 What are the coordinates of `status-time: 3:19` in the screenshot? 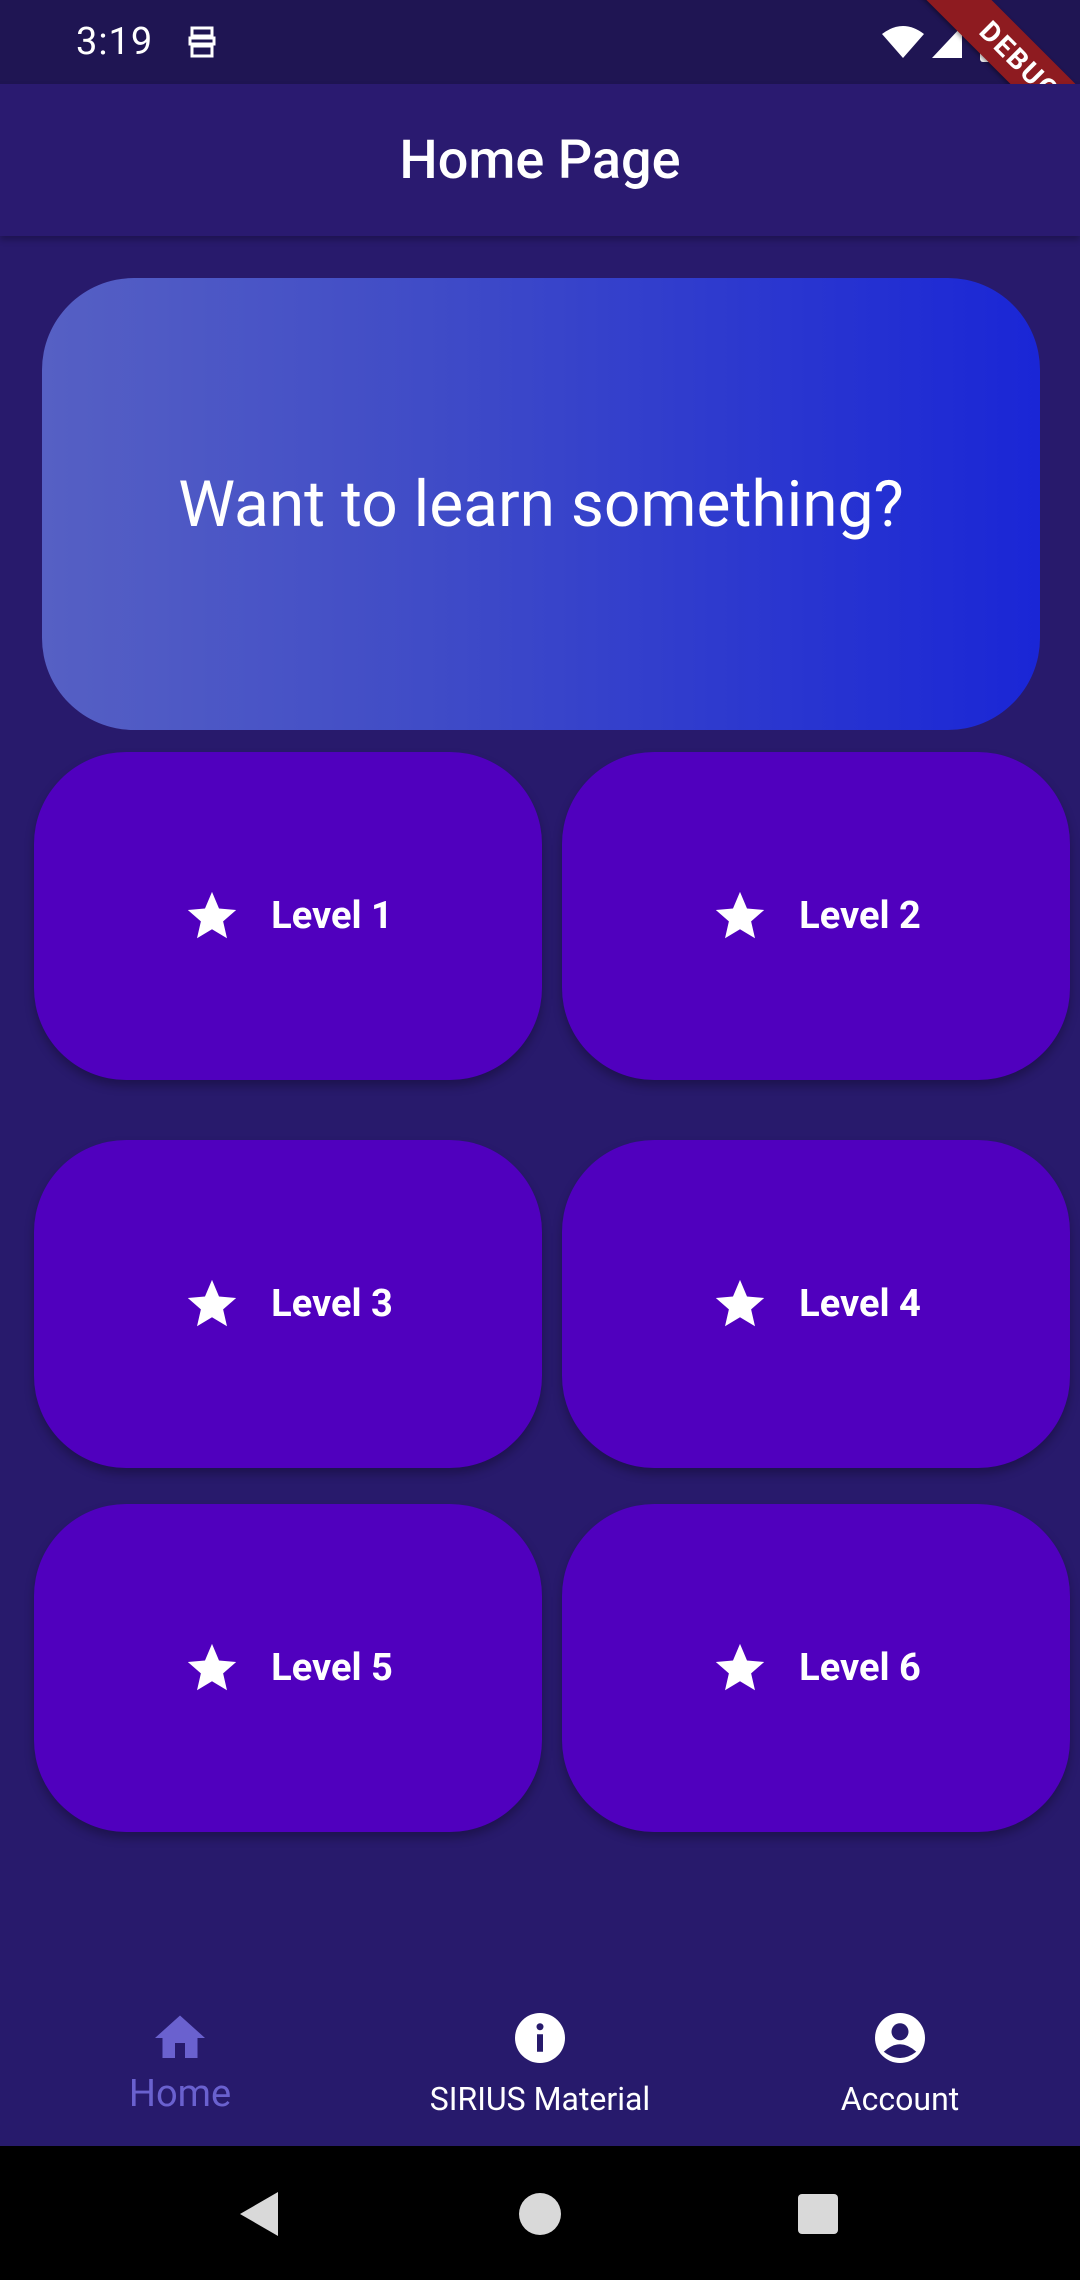 It's located at (115, 42).